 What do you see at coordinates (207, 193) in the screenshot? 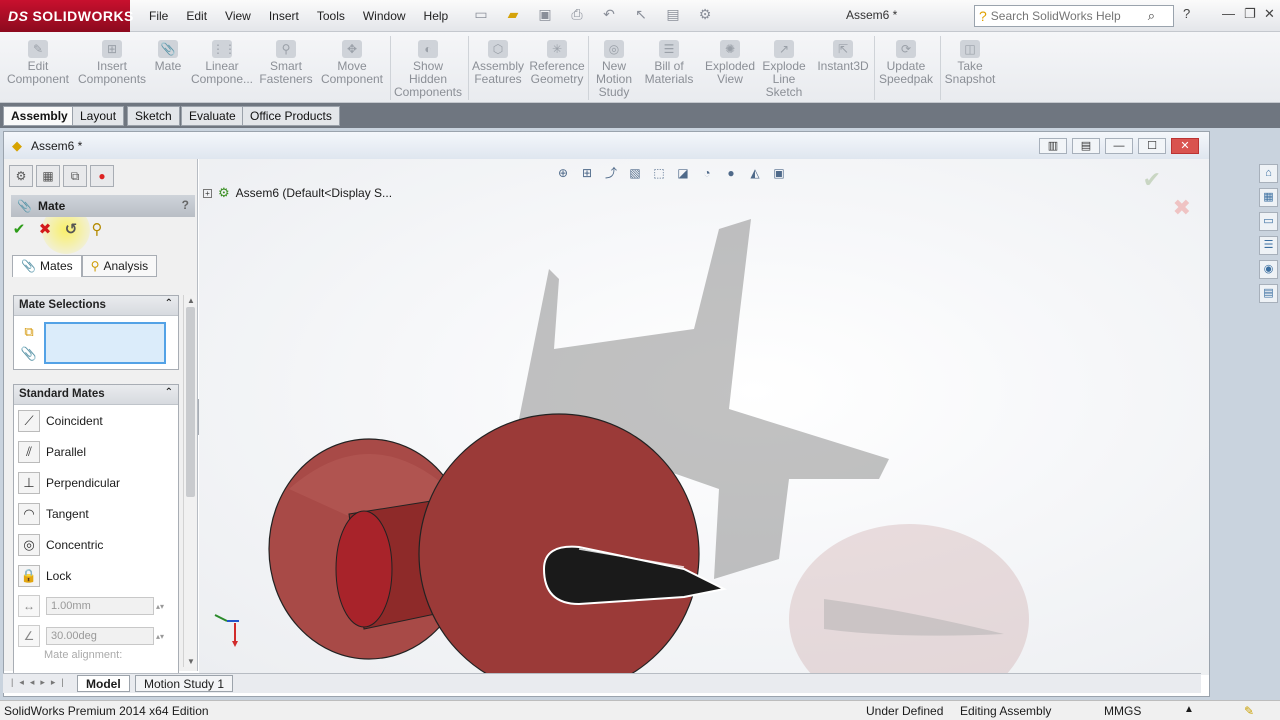
I see `expand-icon: +` at bounding box center [207, 193].